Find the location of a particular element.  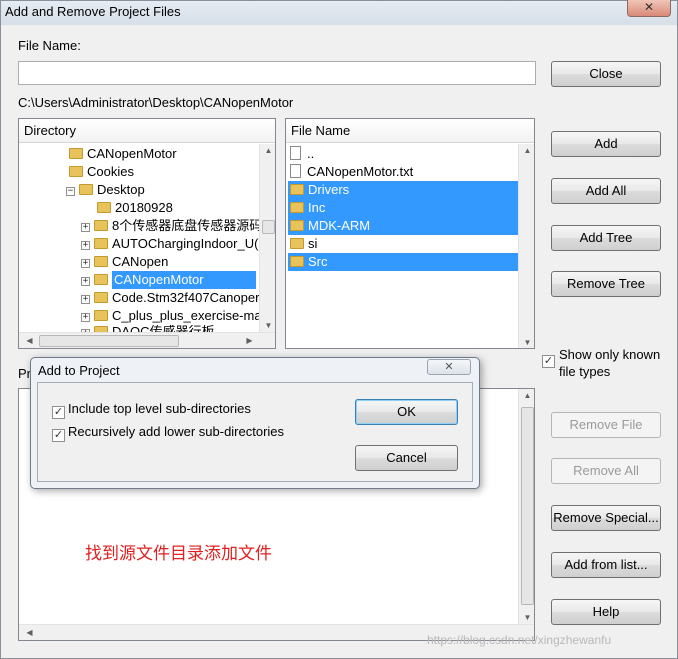

show-known-label-line2: file types is located at coordinates (585, 371).